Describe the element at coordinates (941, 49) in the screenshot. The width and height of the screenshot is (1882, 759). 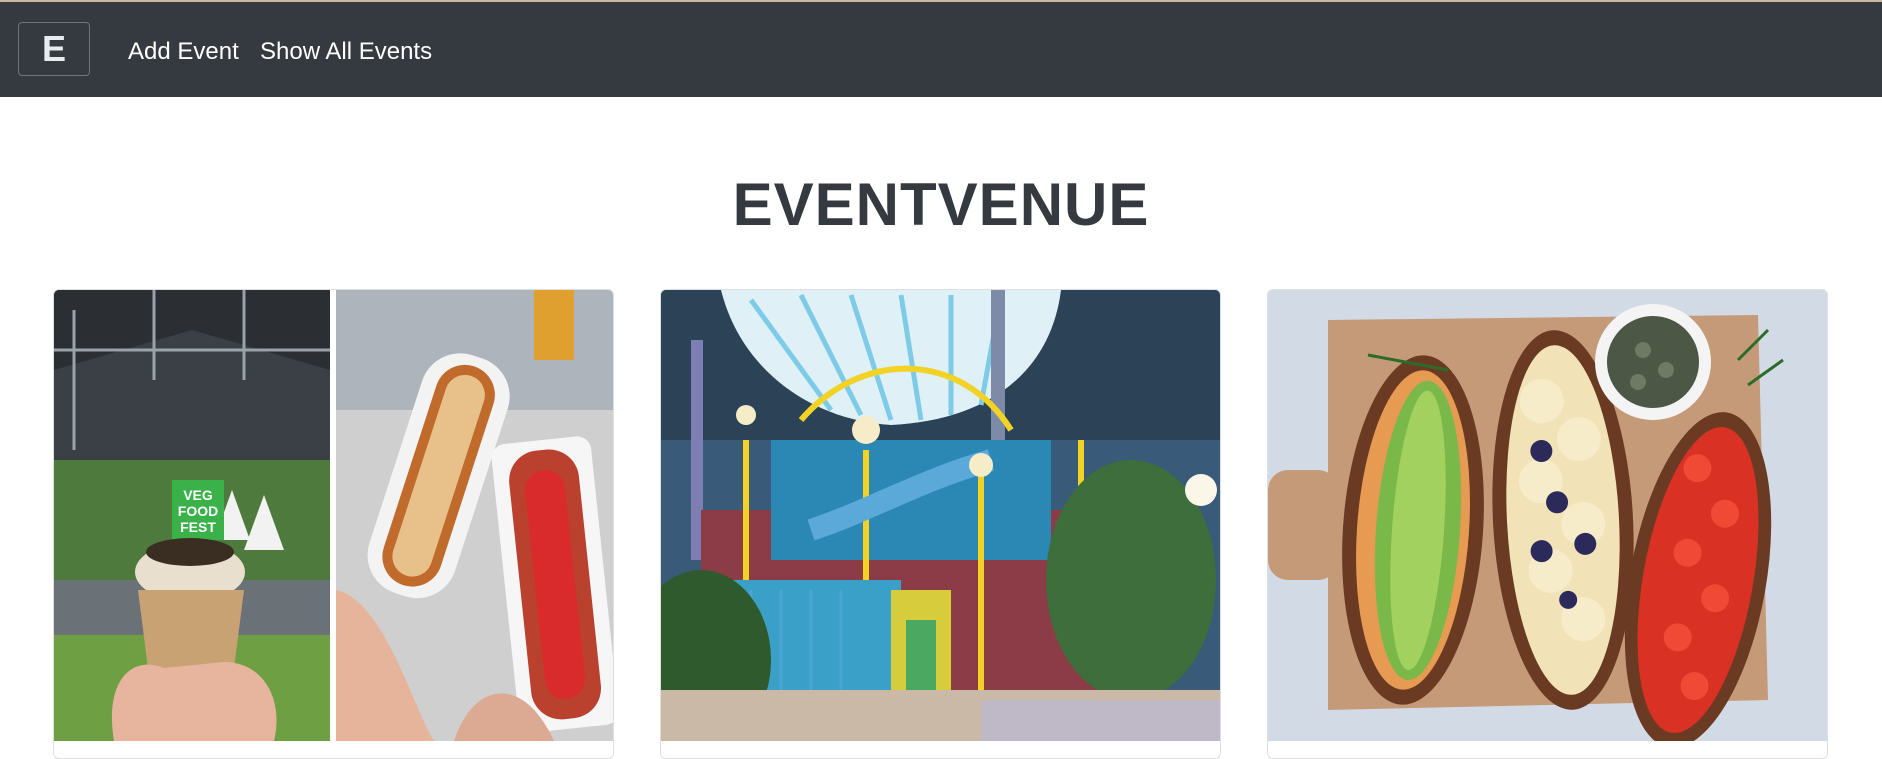
I see `navbar: E Add Event Show All Events` at that location.